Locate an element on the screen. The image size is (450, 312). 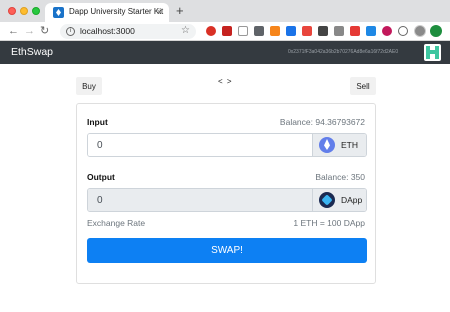
dapp-favicon-icon is located at coordinates (58, 12).